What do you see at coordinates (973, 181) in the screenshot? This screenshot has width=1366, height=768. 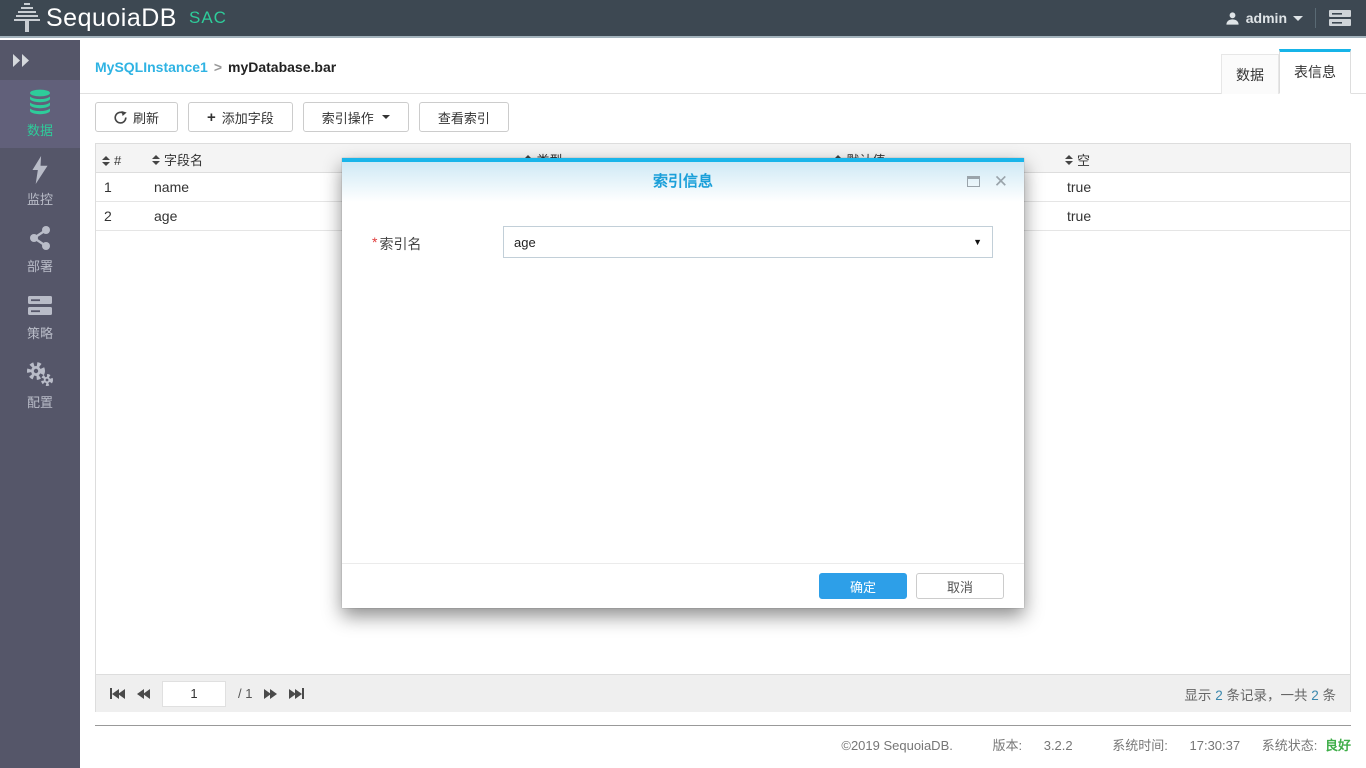 I see `maximize-icon` at bounding box center [973, 181].